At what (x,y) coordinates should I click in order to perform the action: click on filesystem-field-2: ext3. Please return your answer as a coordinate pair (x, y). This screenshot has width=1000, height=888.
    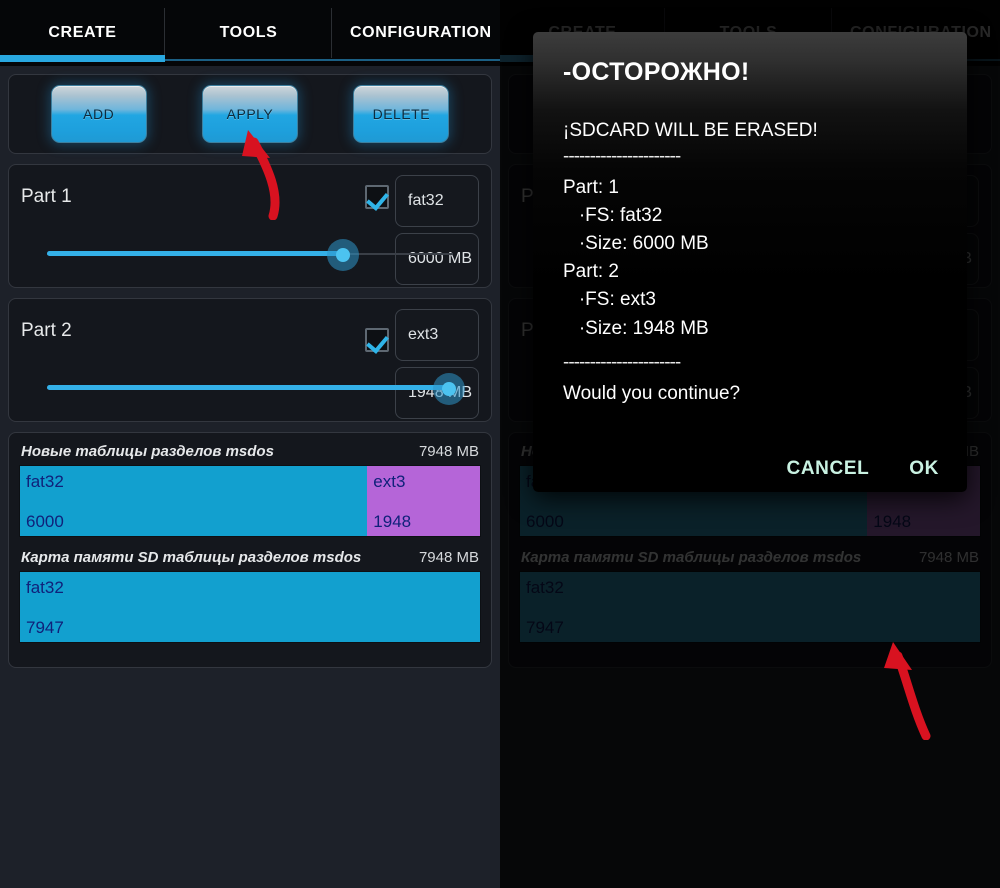
    Looking at the image, I should click on (437, 335).